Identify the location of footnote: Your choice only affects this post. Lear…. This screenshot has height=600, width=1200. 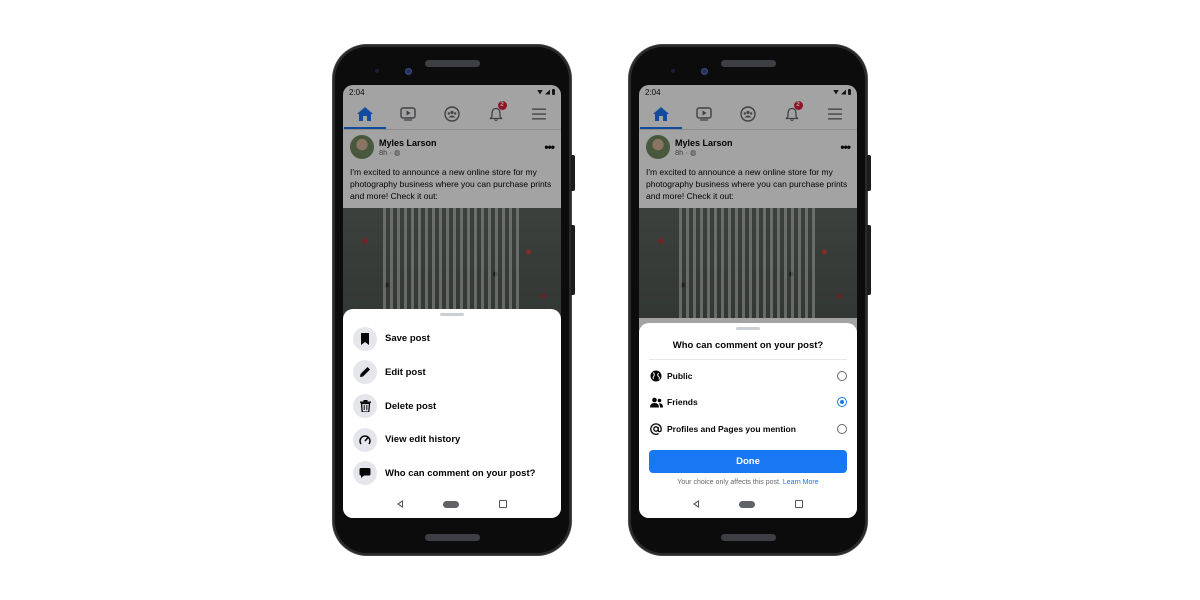
(748, 483).